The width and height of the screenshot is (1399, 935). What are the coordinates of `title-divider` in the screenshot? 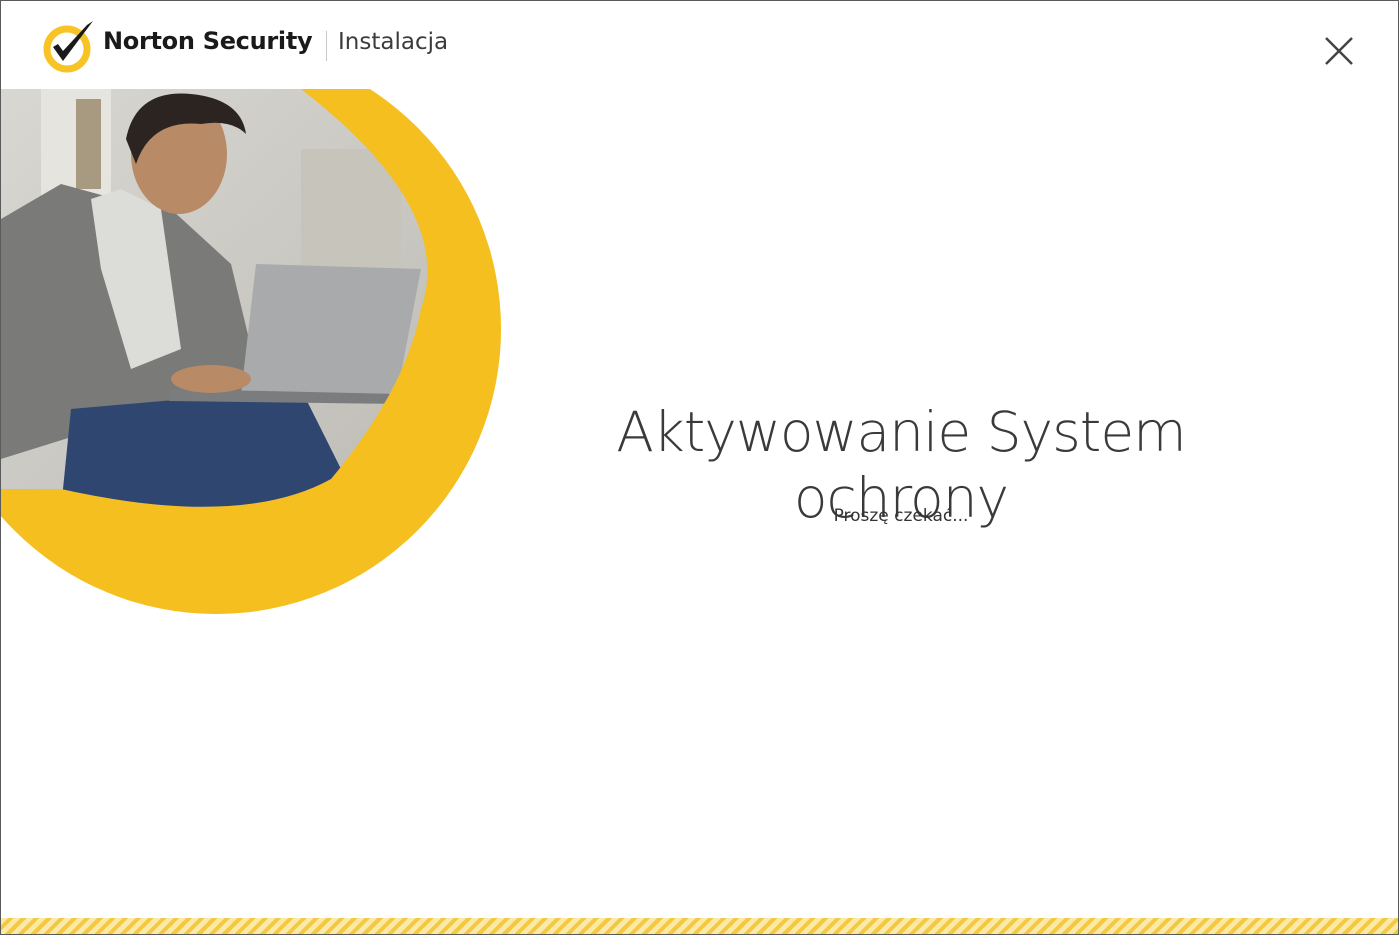 It's located at (326, 46).